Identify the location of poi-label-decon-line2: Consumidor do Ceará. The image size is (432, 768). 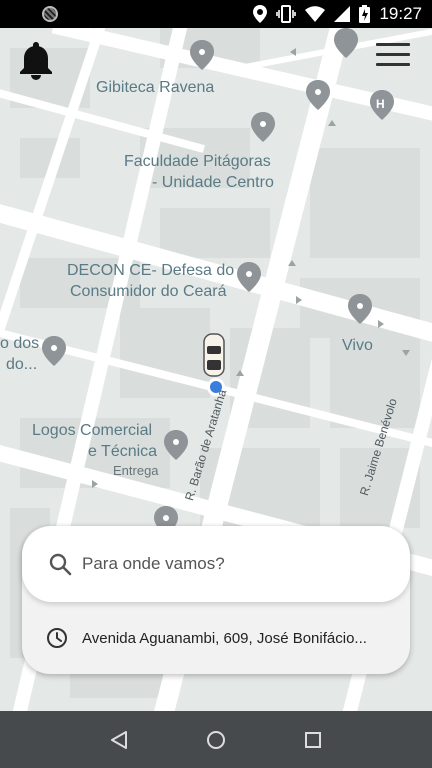
(148, 292).